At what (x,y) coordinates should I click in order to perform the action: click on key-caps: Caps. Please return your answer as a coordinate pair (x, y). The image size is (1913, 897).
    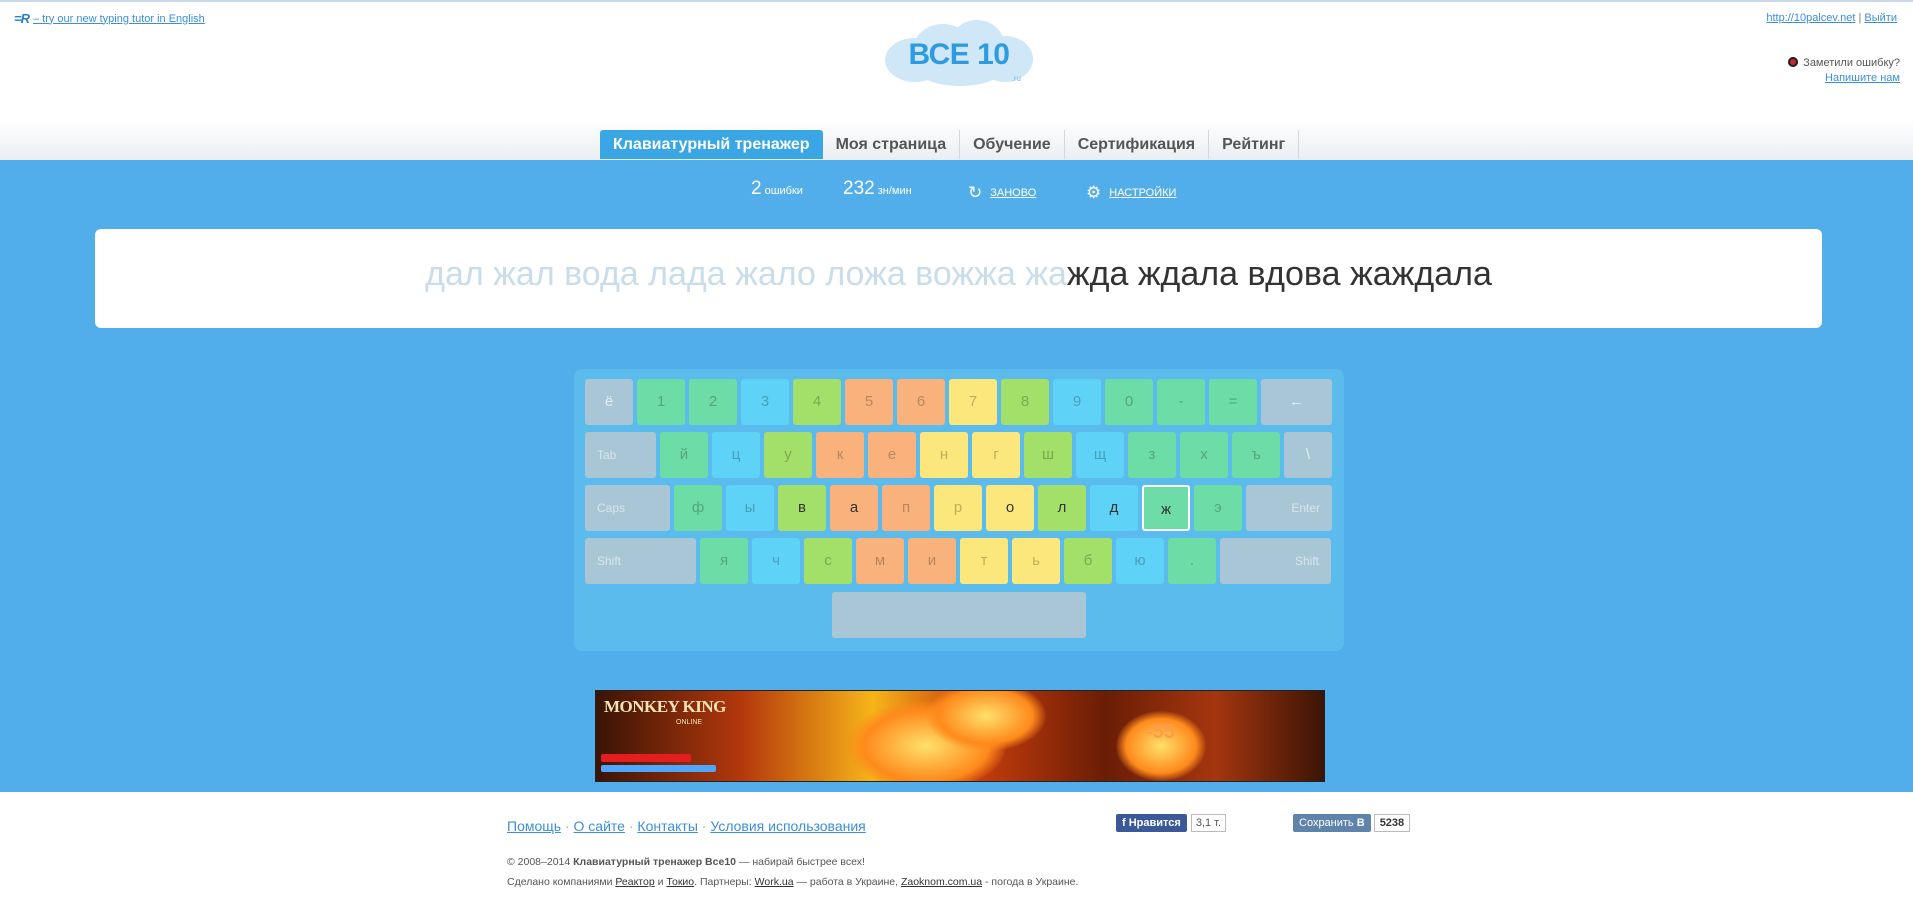
    Looking at the image, I should click on (627, 508).